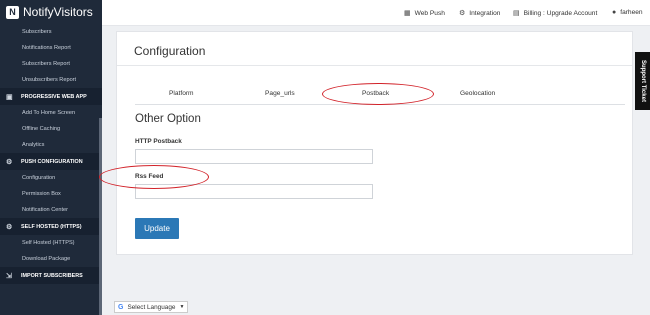 Image resolution: width=650 pixels, height=315 pixels. I want to click on language-selector: G Select Language ▼, so click(151, 307).